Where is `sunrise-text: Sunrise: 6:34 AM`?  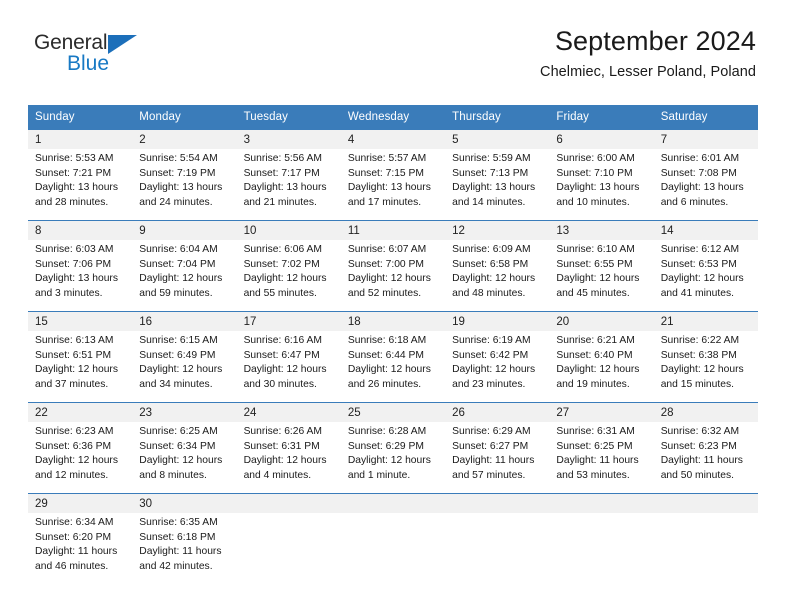
sunrise-text: Sunrise: 6:34 AM is located at coordinates (74, 522).